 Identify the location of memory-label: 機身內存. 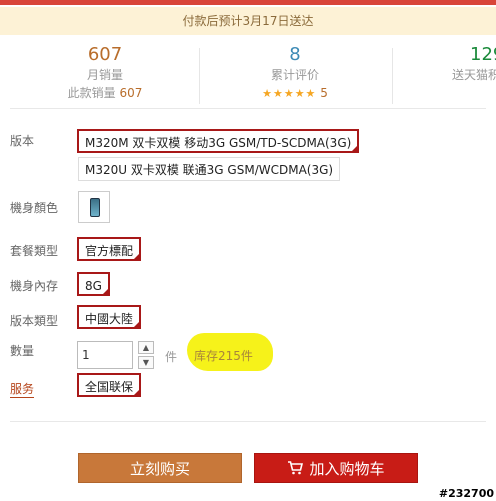
(34, 286).